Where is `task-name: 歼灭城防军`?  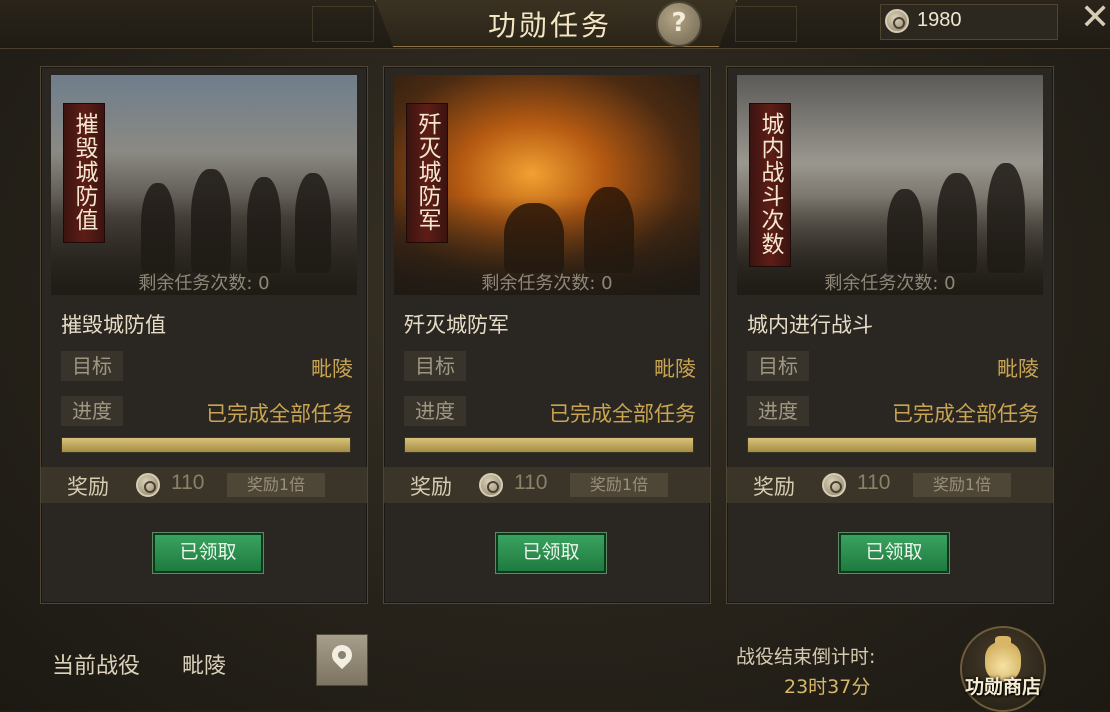
task-name: 歼灭城防军 is located at coordinates (456, 325).